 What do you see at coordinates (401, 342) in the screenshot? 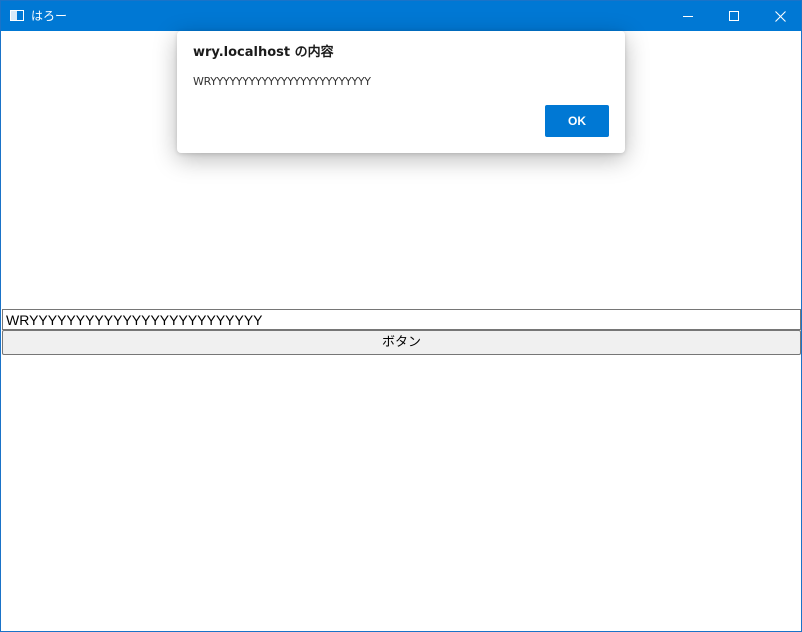
I see `action-button: ボタン` at bounding box center [401, 342].